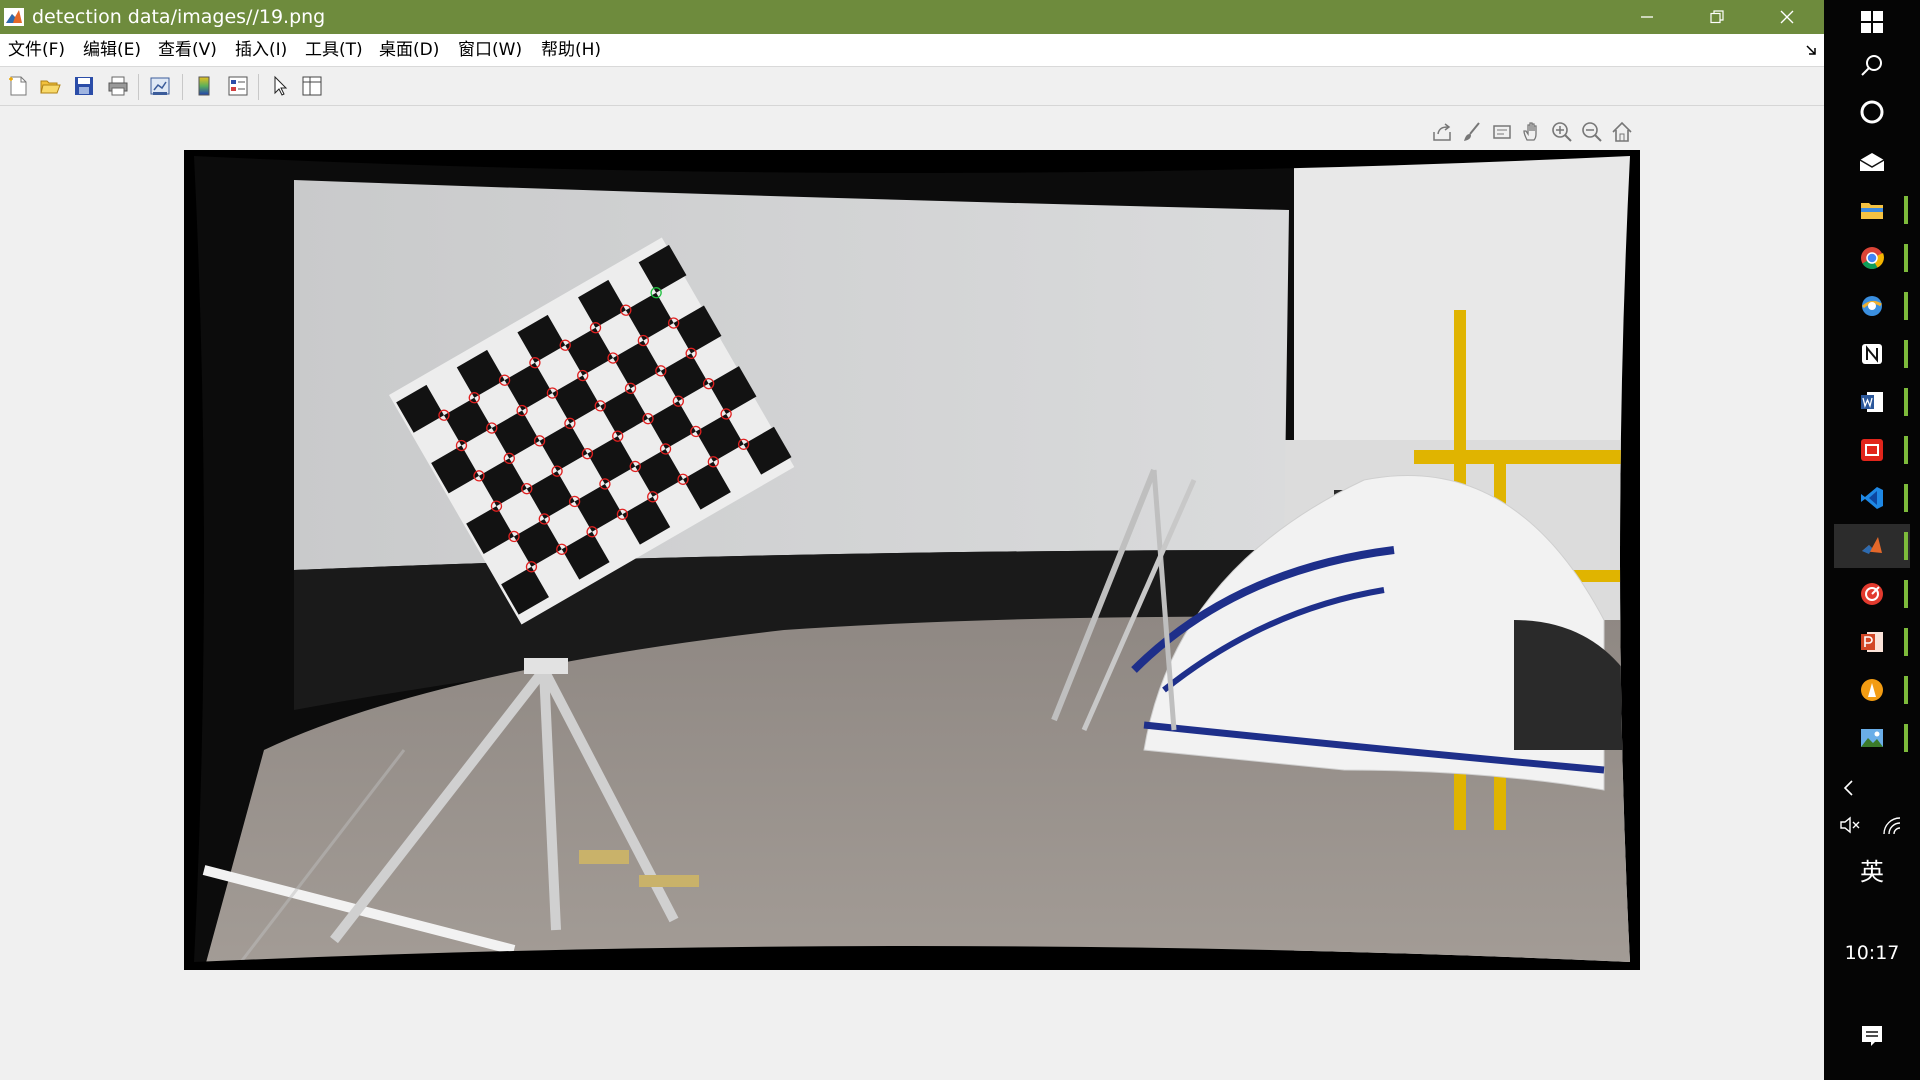 This screenshot has height=1080, width=1920. I want to click on close-icon, so click(1787, 17).